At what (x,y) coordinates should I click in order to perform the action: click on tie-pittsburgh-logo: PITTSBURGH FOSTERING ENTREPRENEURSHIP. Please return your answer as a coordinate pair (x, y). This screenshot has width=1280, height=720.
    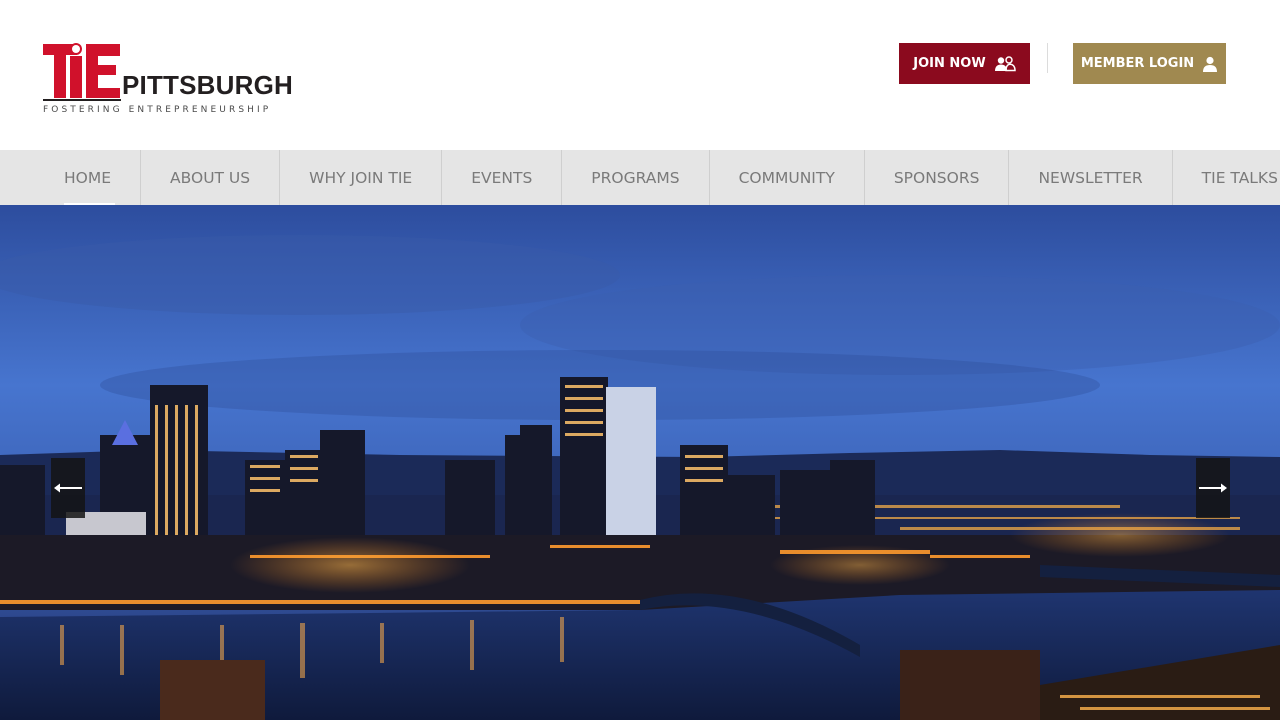
    Looking at the image, I should click on (173, 80).